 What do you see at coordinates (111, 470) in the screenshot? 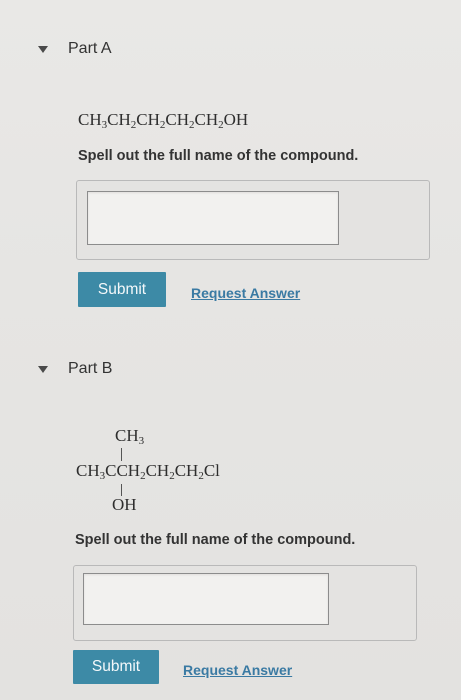
I see `part-b-formula-main-group: C` at bounding box center [111, 470].